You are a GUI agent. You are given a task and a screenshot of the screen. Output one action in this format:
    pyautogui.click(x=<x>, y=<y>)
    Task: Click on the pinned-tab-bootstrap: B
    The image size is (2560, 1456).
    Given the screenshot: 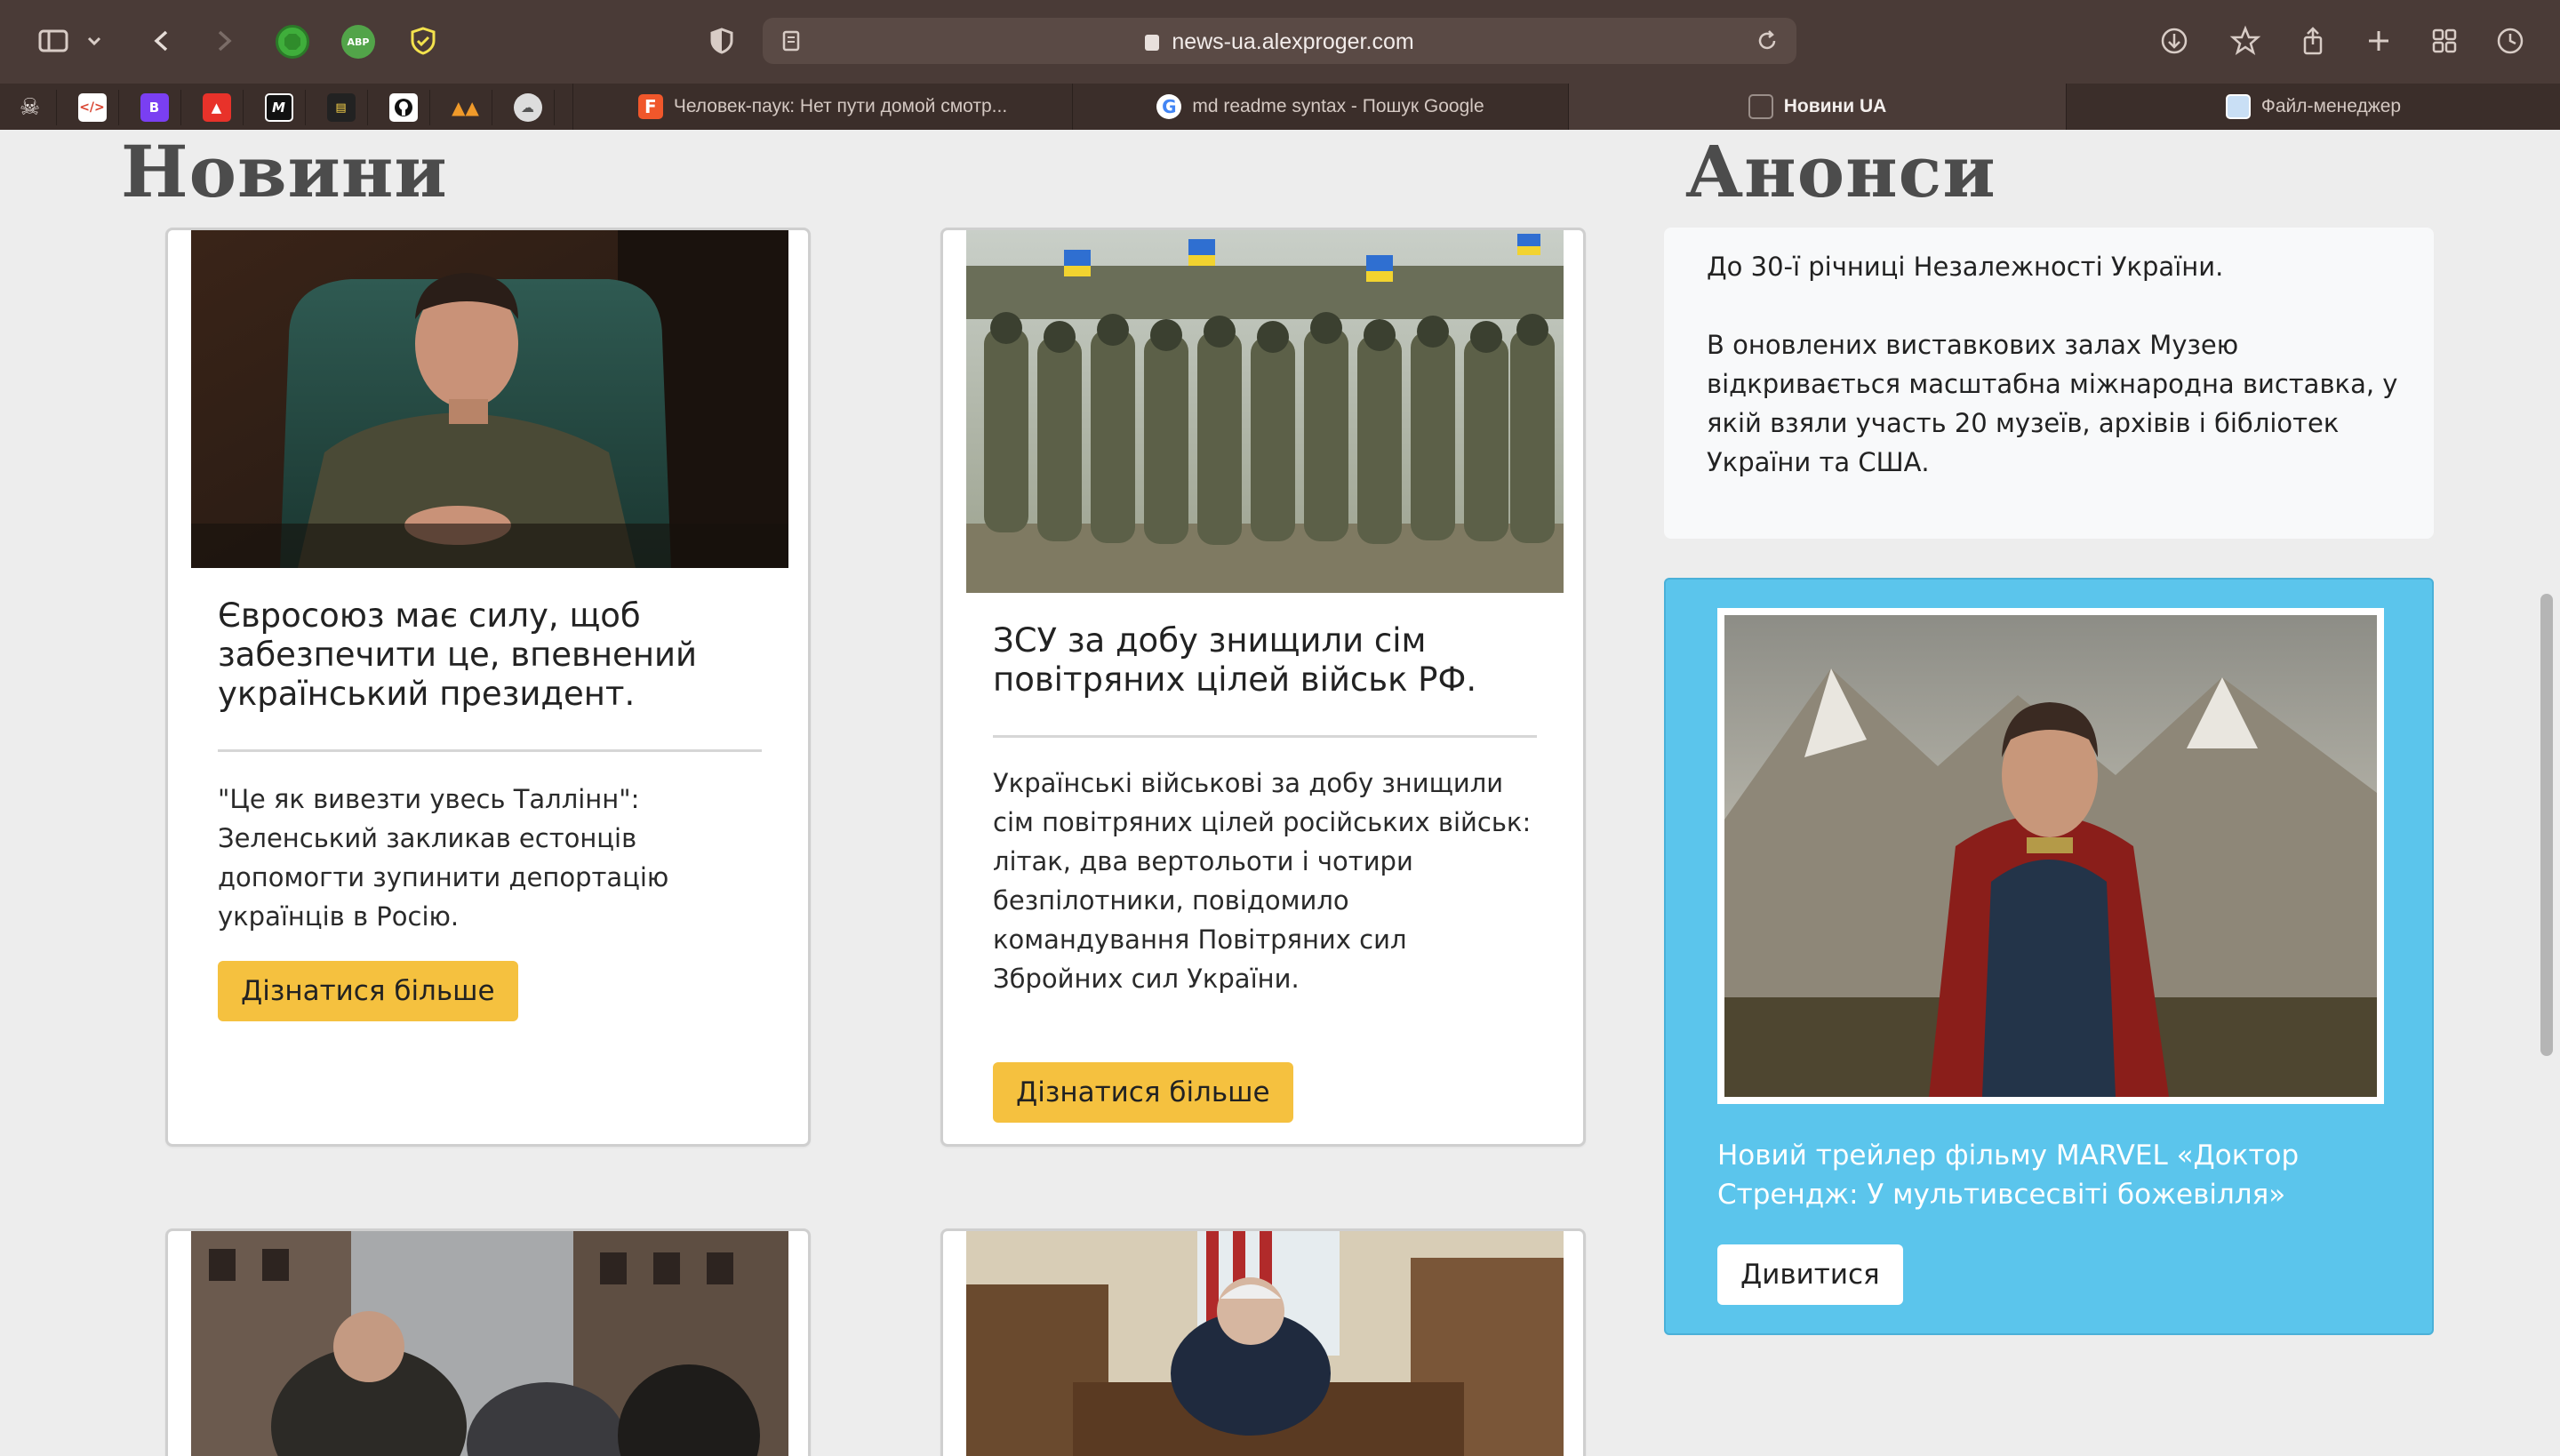 What is the action you would take?
    pyautogui.click(x=154, y=107)
    